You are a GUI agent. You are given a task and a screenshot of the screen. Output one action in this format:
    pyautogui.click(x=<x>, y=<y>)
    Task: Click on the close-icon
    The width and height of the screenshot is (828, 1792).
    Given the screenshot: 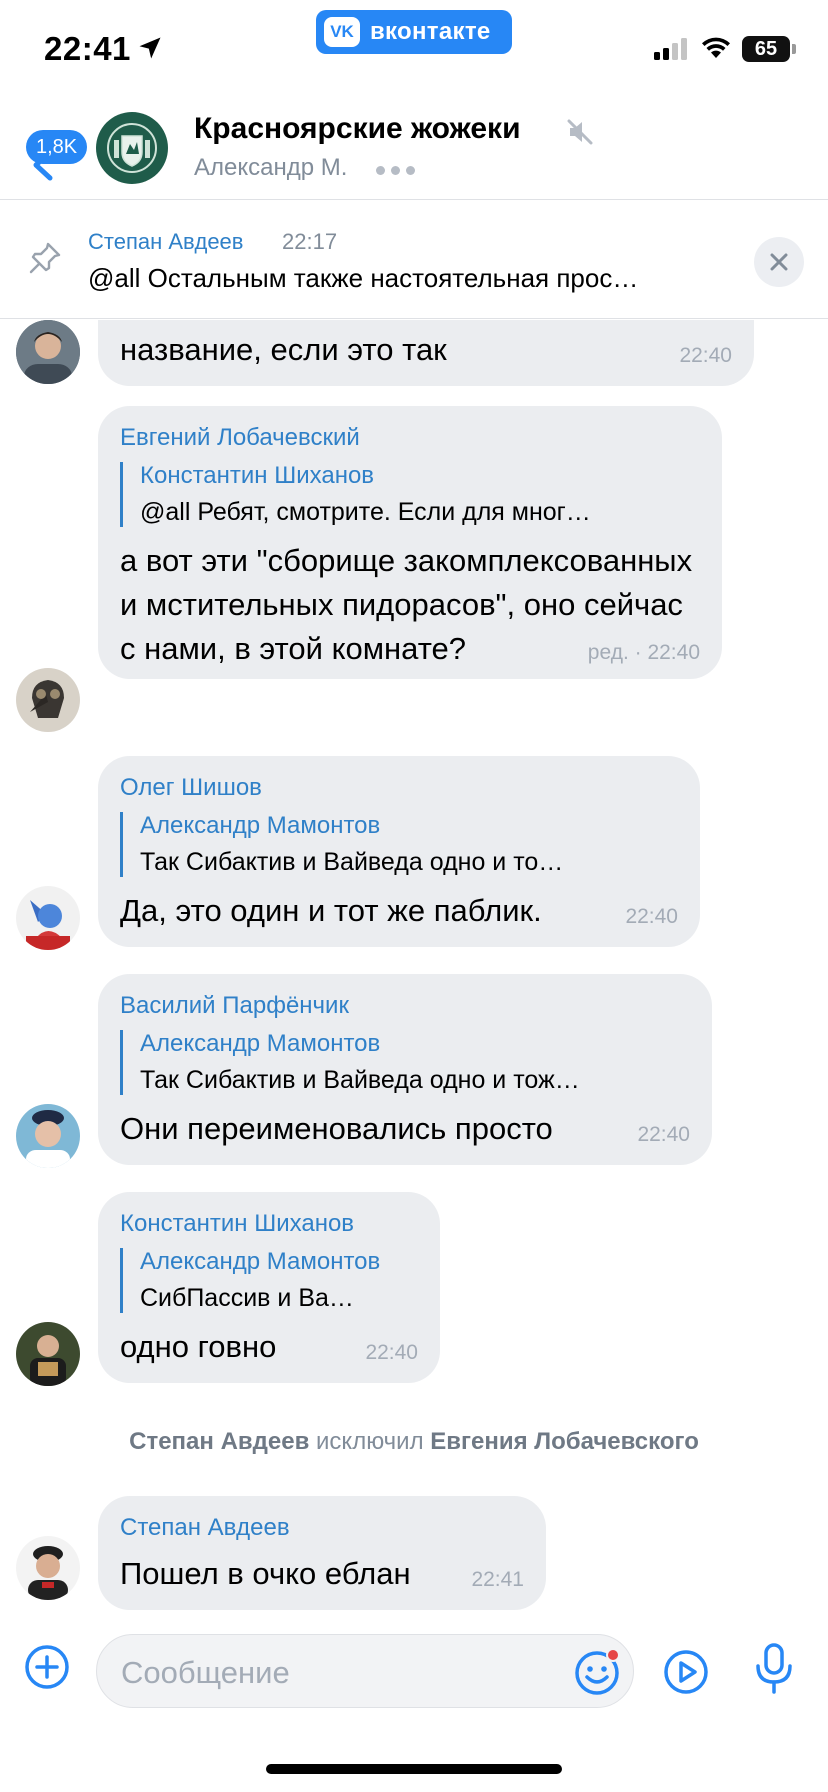 What is the action you would take?
    pyautogui.click(x=779, y=262)
    